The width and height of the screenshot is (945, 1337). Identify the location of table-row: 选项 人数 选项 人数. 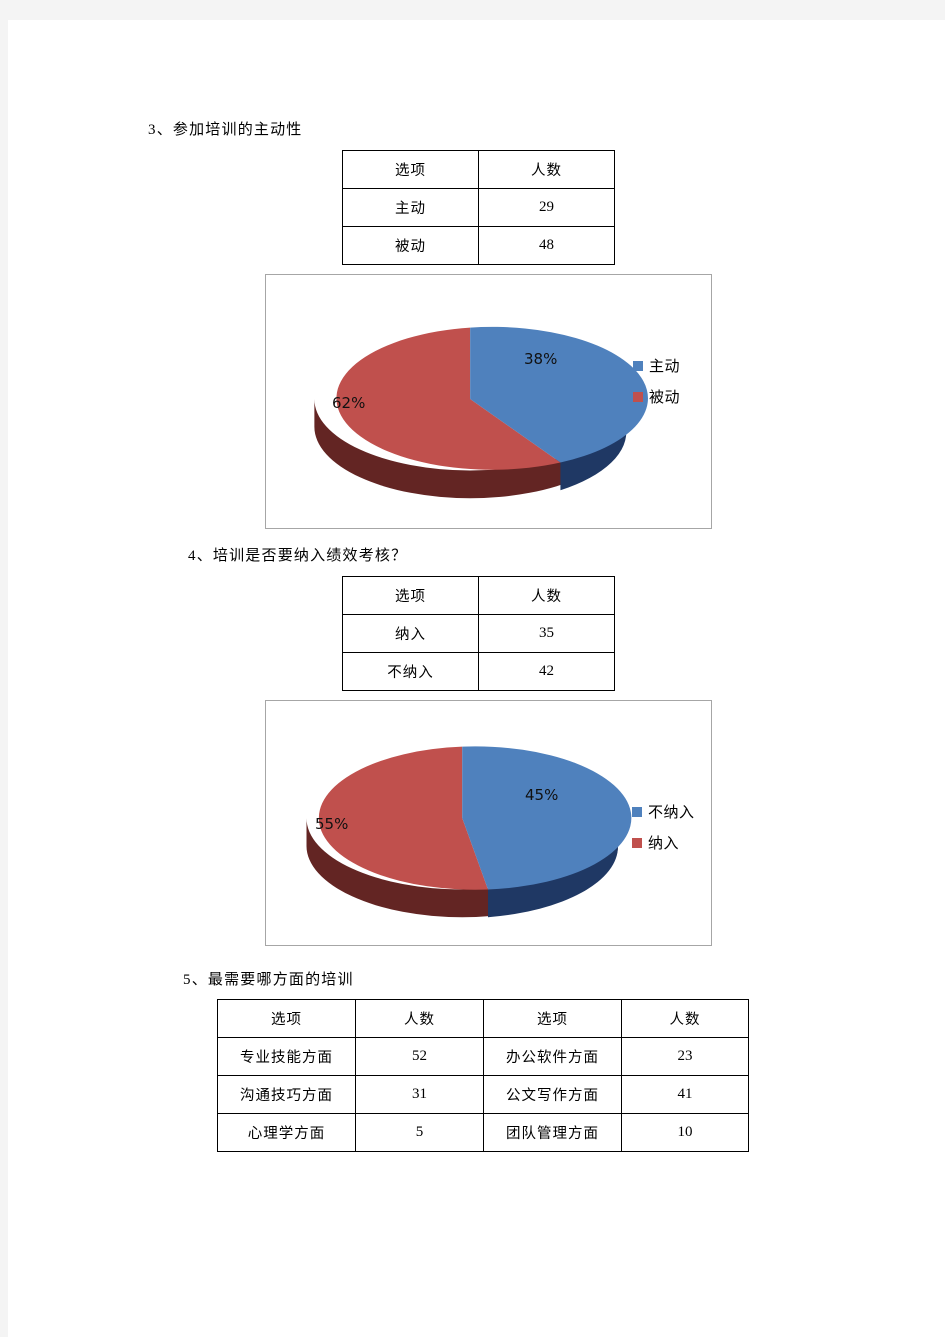
(483, 1018).